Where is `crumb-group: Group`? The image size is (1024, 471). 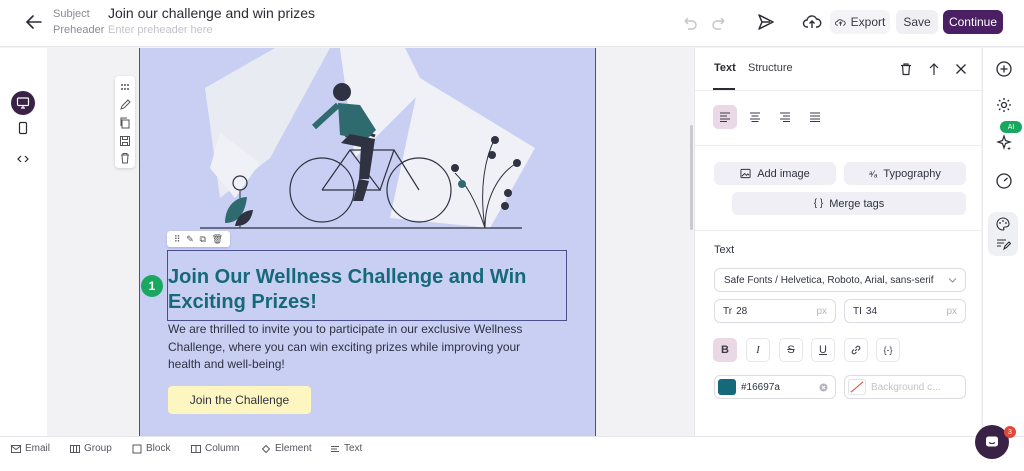 crumb-group: Group is located at coordinates (91, 448).